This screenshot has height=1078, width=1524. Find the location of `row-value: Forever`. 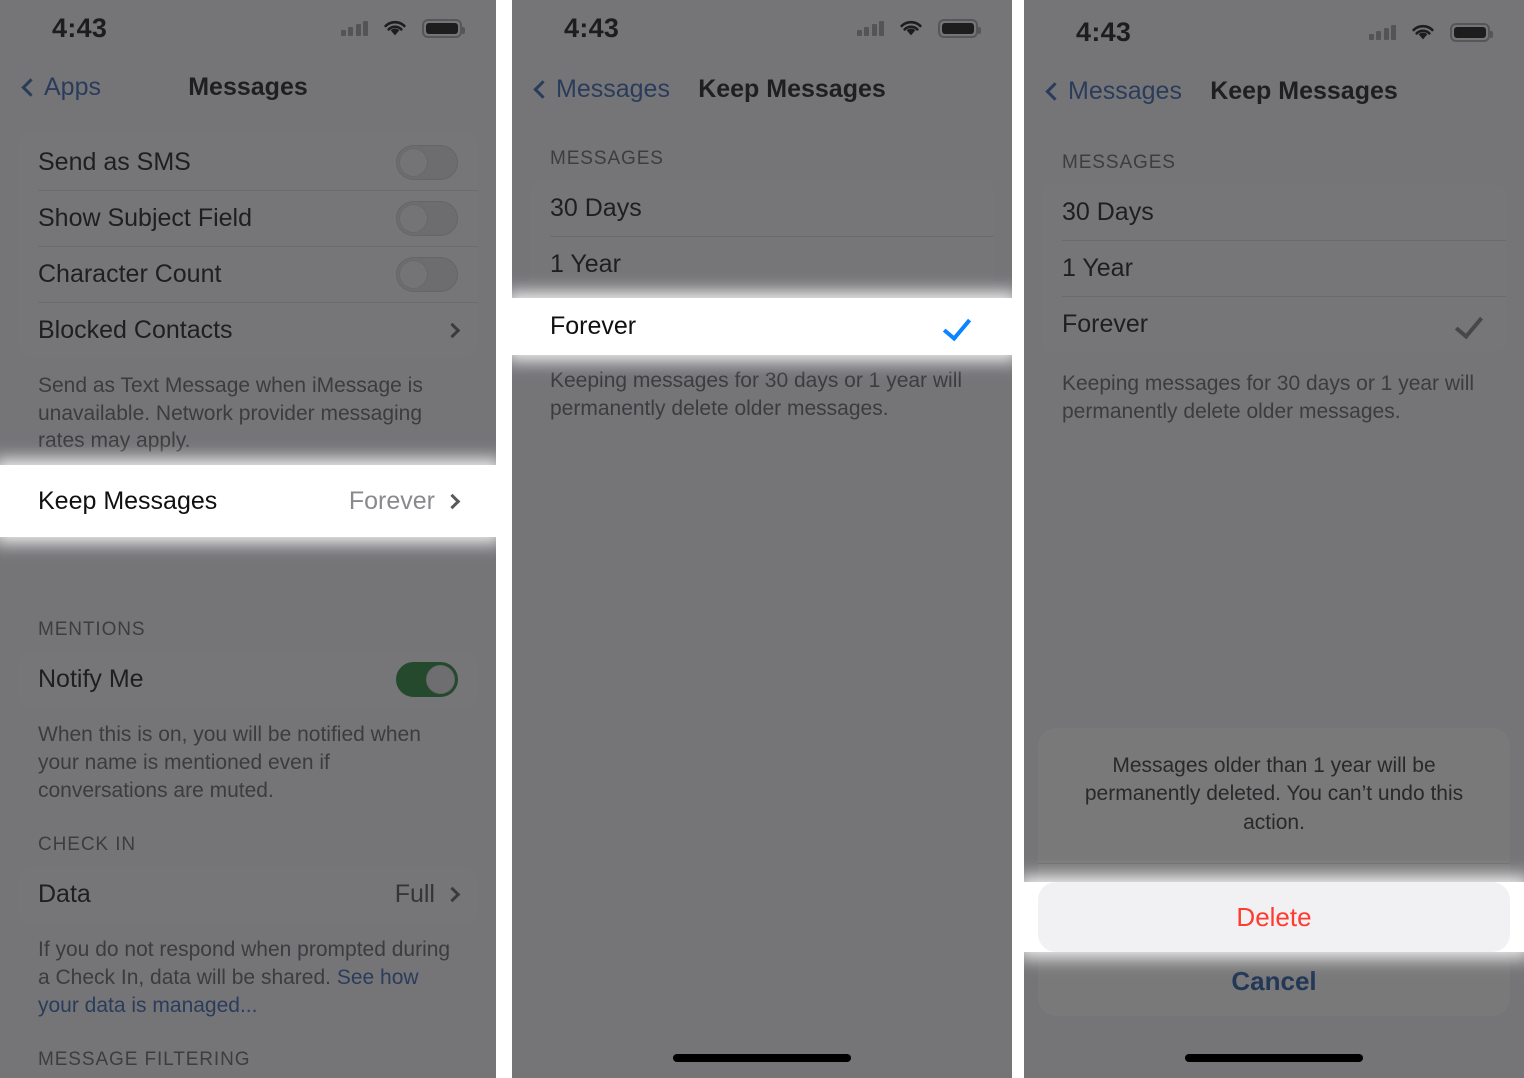

row-value: Forever is located at coordinates (391, 500).